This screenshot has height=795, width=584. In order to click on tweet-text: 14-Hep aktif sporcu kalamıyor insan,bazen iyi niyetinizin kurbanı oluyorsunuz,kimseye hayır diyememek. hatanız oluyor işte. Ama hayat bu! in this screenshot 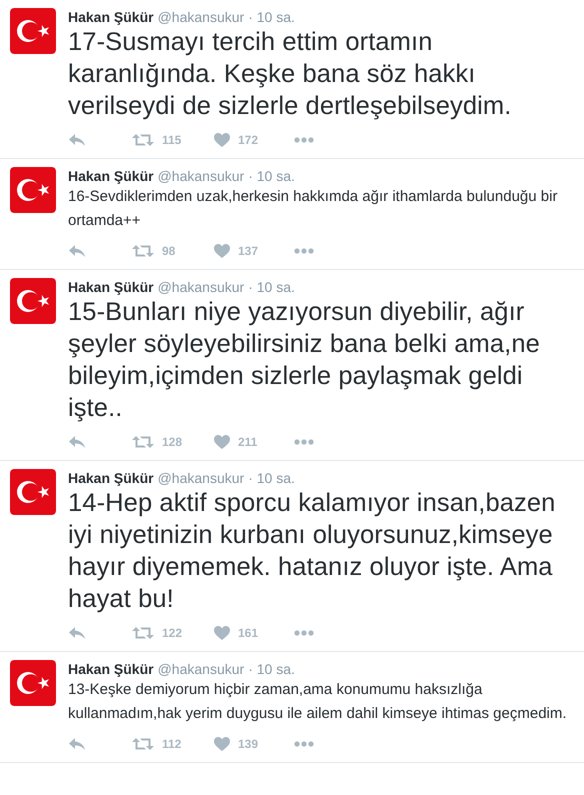, I will do `click(312, 551)`.